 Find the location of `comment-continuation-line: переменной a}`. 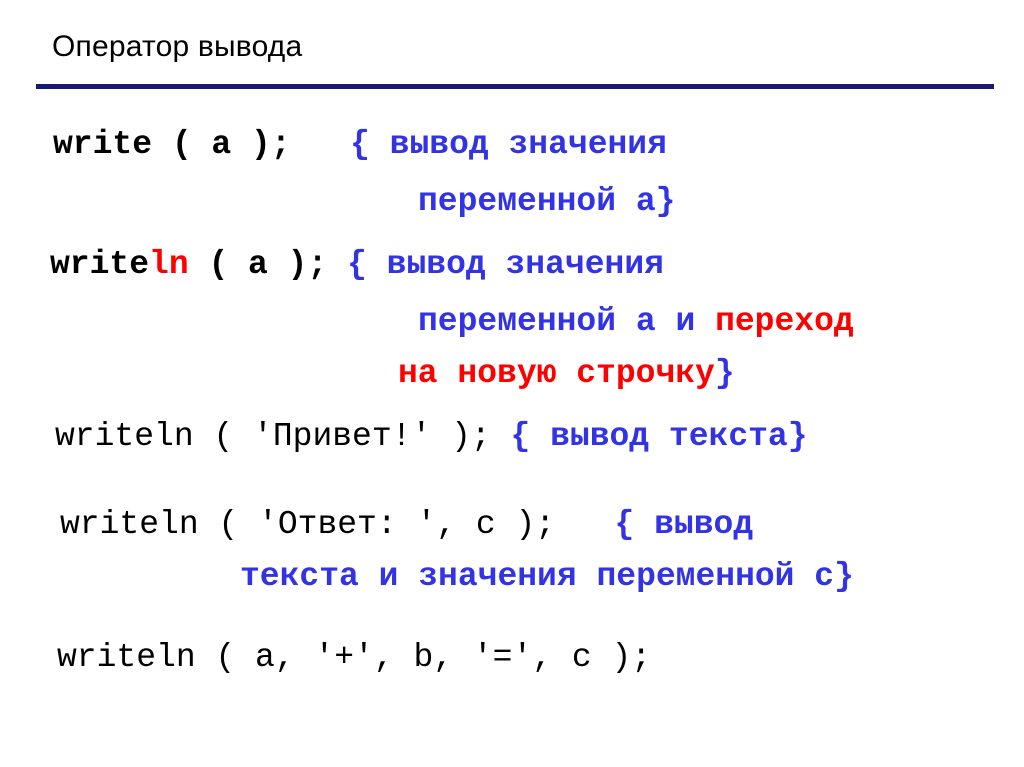

comment-continuation-line: переменной a} is located at coordinates (546, 201).